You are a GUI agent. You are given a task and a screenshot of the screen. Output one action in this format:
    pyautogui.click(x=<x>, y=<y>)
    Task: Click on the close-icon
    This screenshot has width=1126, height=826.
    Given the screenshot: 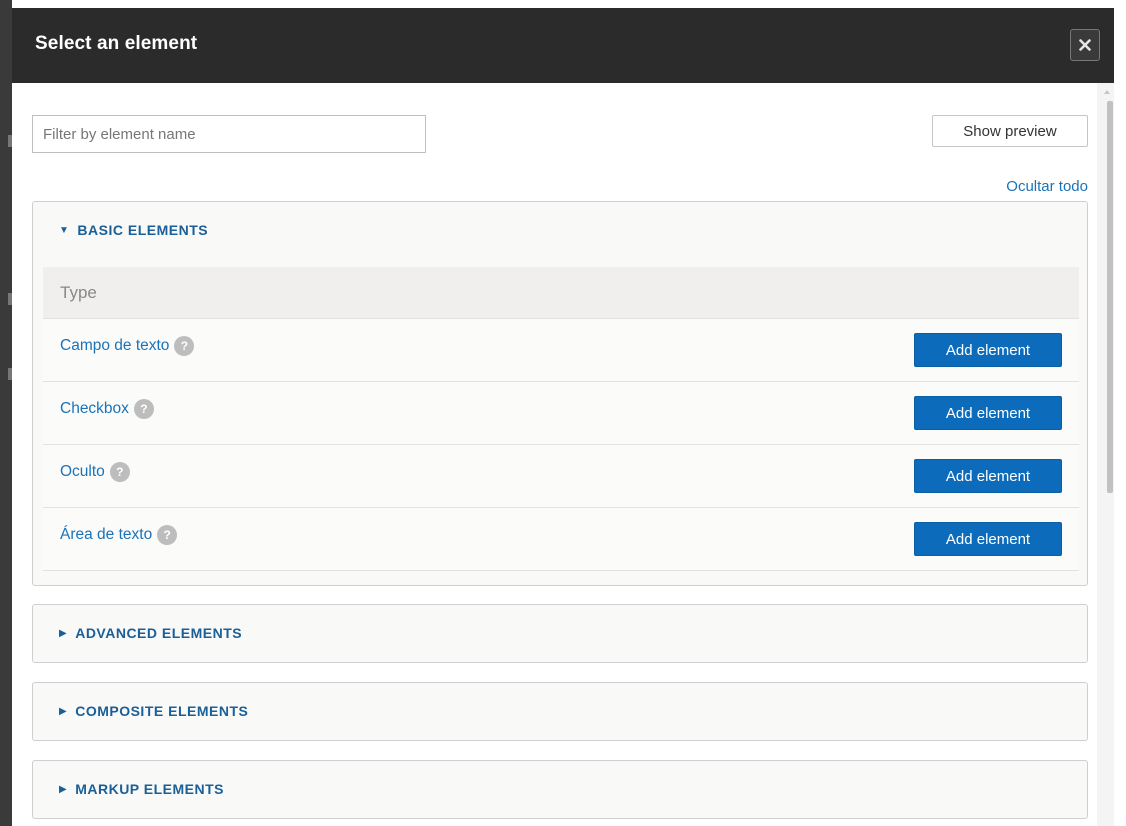 What is the action you would take?
    pyautogui.click(x=1085, y=45)
    